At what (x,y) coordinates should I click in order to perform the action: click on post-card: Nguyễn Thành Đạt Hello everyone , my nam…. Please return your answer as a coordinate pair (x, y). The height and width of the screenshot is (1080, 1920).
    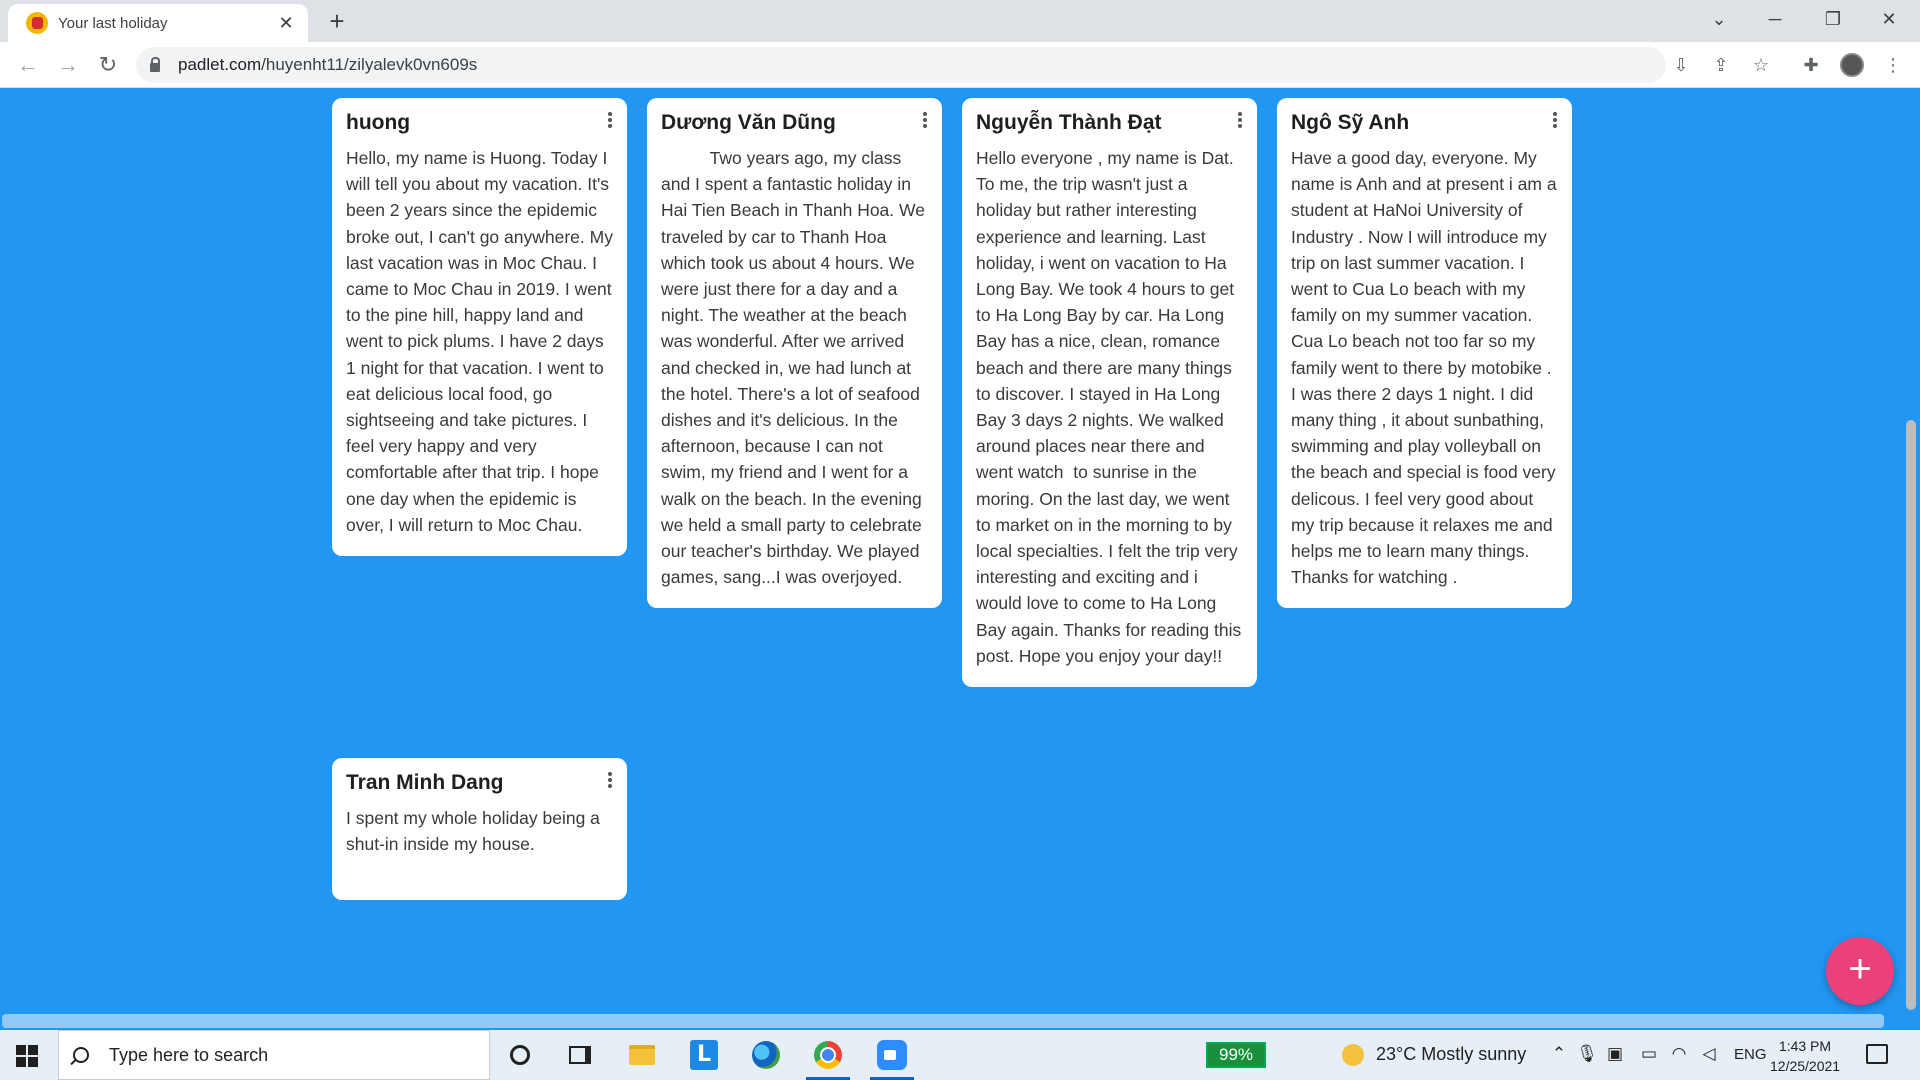
    Looking at the image, I should click on (1109, 393).